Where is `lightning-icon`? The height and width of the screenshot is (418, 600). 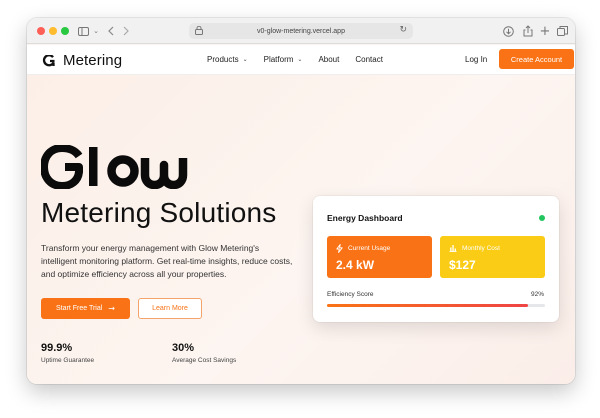 lightning-icon is located at coordinates (339, 248).